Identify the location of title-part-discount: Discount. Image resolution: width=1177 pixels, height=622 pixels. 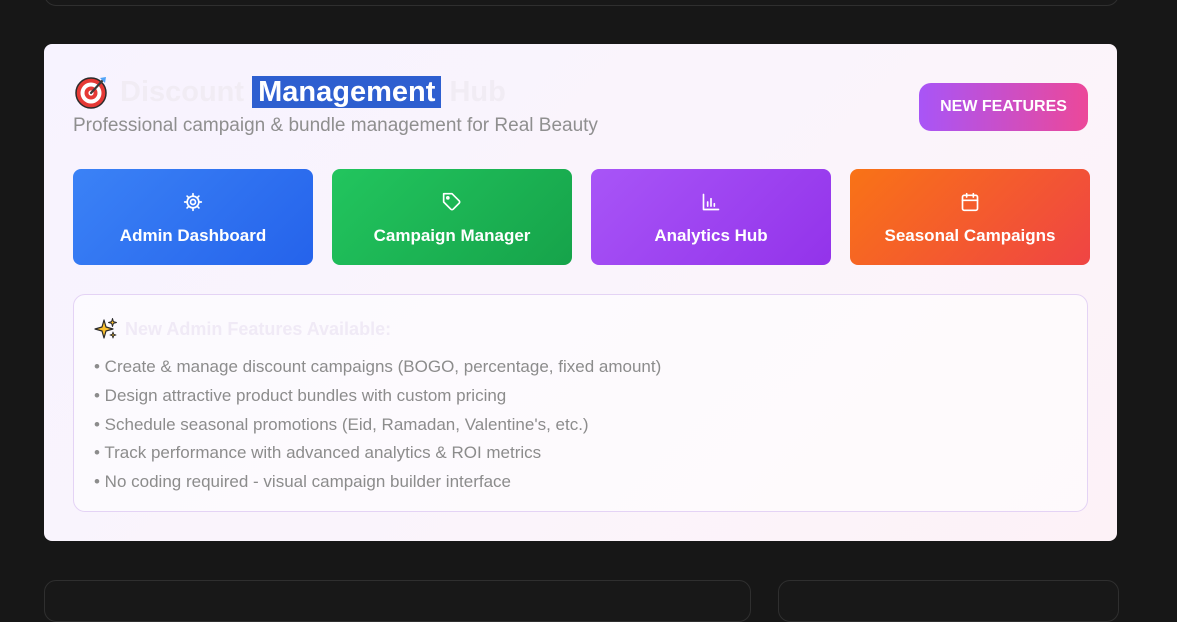
(186, 91).